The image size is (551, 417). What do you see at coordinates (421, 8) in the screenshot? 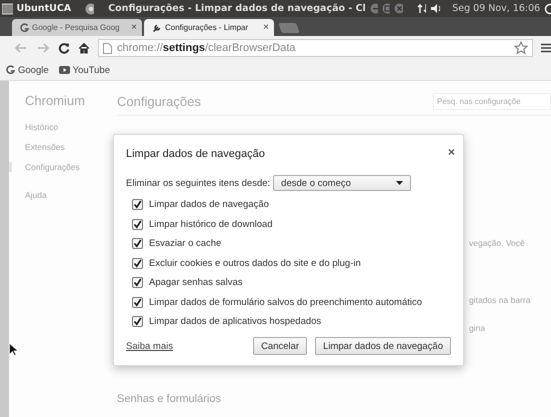
I see `network-icon` at bounding box center [421, 8].